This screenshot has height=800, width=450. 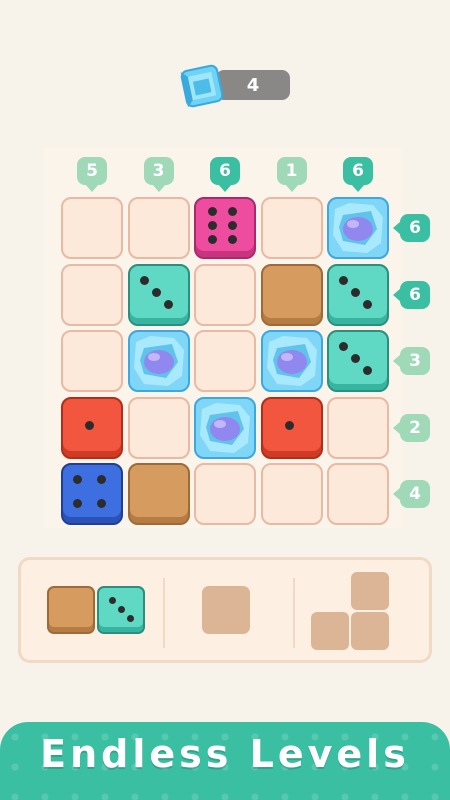 I want to click on l-block-bottom-right, so click(x=370, y=631).